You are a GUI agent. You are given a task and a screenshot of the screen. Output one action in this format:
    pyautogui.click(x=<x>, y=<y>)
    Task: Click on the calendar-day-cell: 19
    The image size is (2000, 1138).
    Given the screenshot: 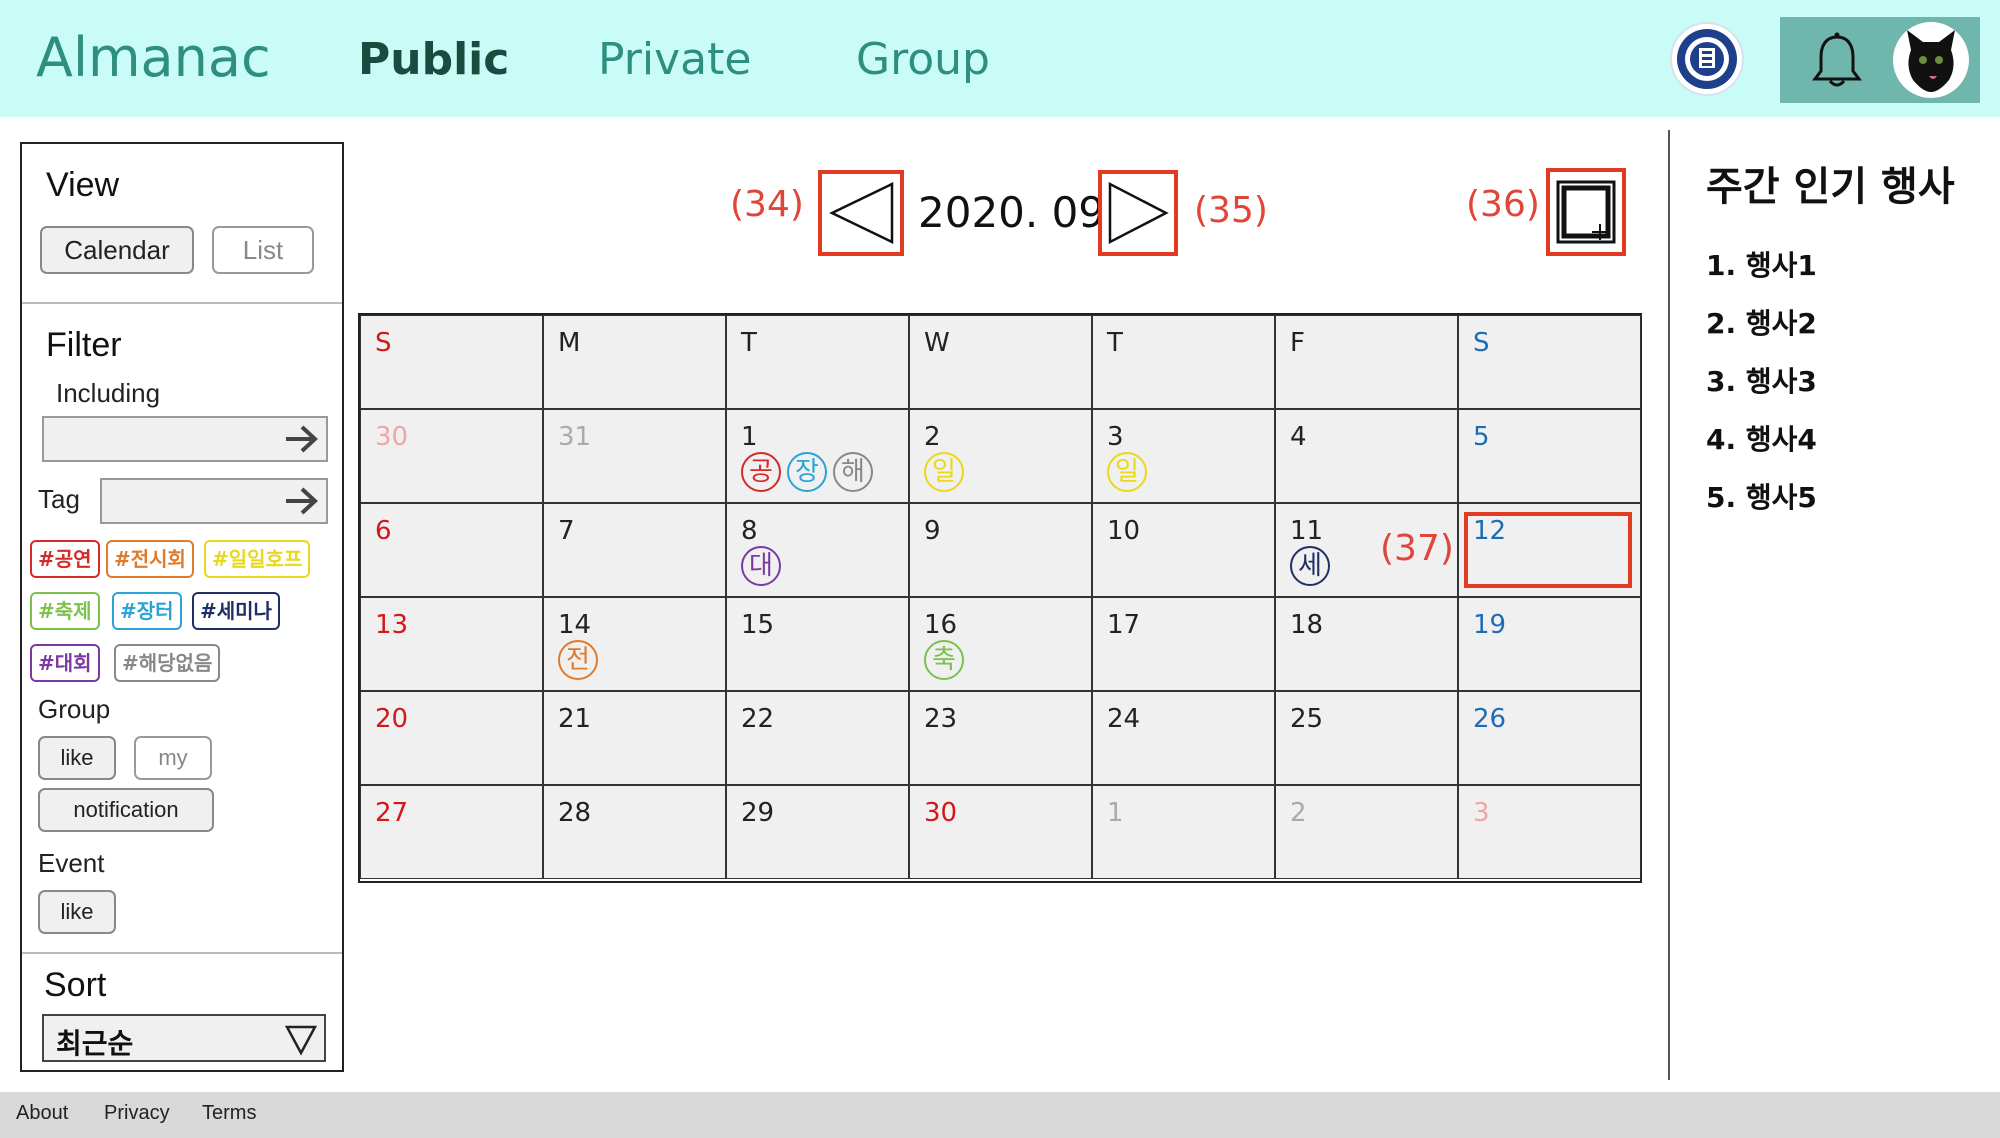 What is the action you would take?
    pyautogui.click(x=1549, y=644)
    